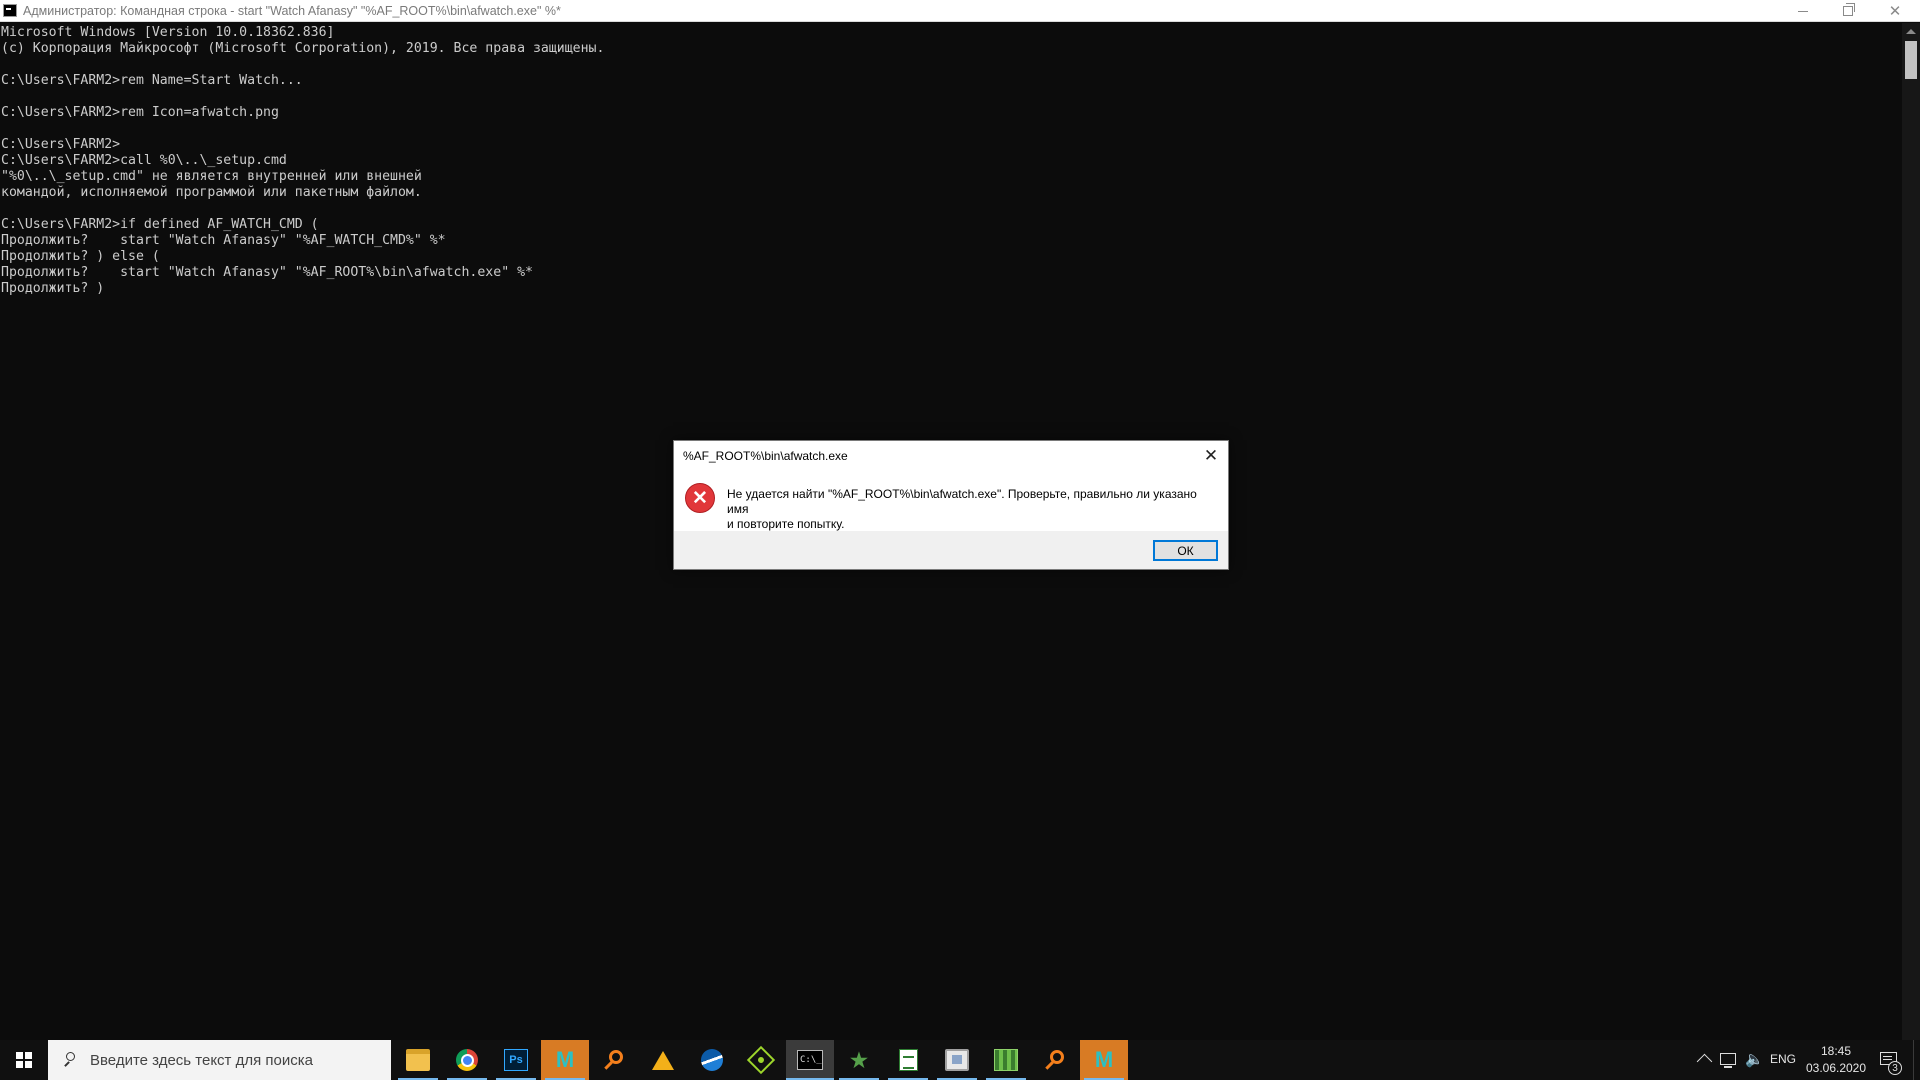 This screenshot has height=1080, width=1920. Describe the element at coordinates (1836, 1068) in the screenshot. I see `clock-date: 03.06.2020` at that location.